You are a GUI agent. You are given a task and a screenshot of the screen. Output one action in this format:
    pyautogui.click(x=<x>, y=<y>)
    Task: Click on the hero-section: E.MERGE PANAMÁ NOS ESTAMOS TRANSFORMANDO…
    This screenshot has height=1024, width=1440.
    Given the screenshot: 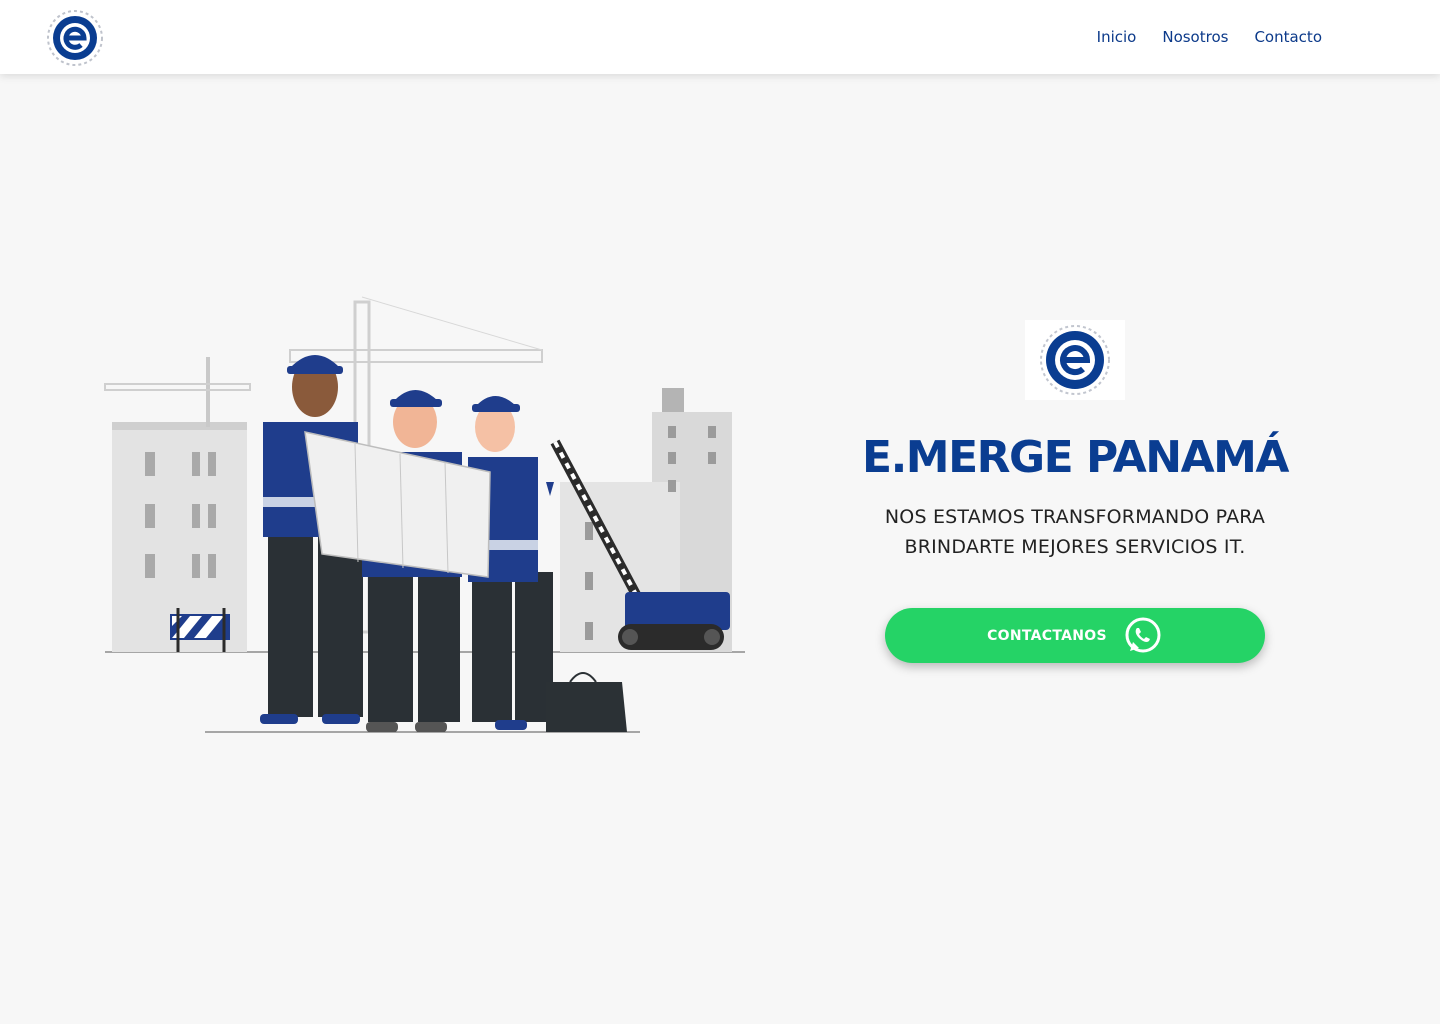 What is the action you would take?
    pyautogui.click(x=1075, y=491)
    